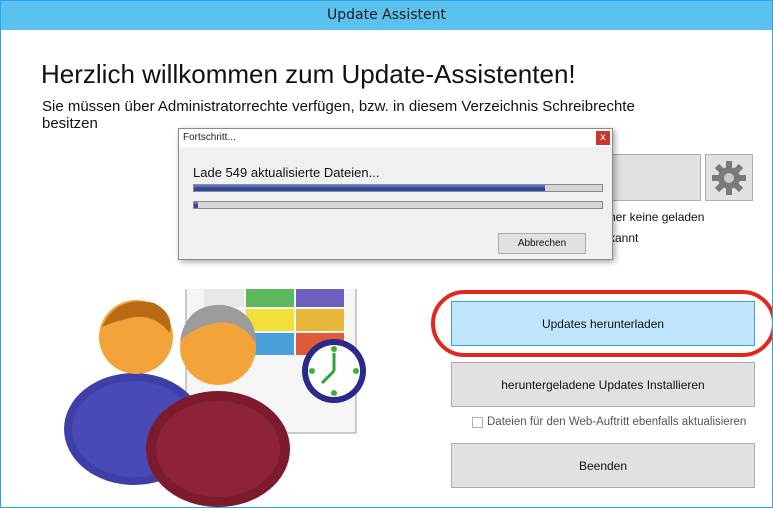 Image resolution: width=773 pixels, height=508 pixels. Describe the element at coordinates (398, 205) in the screenshot. I see `file-progress-bar` at that location.